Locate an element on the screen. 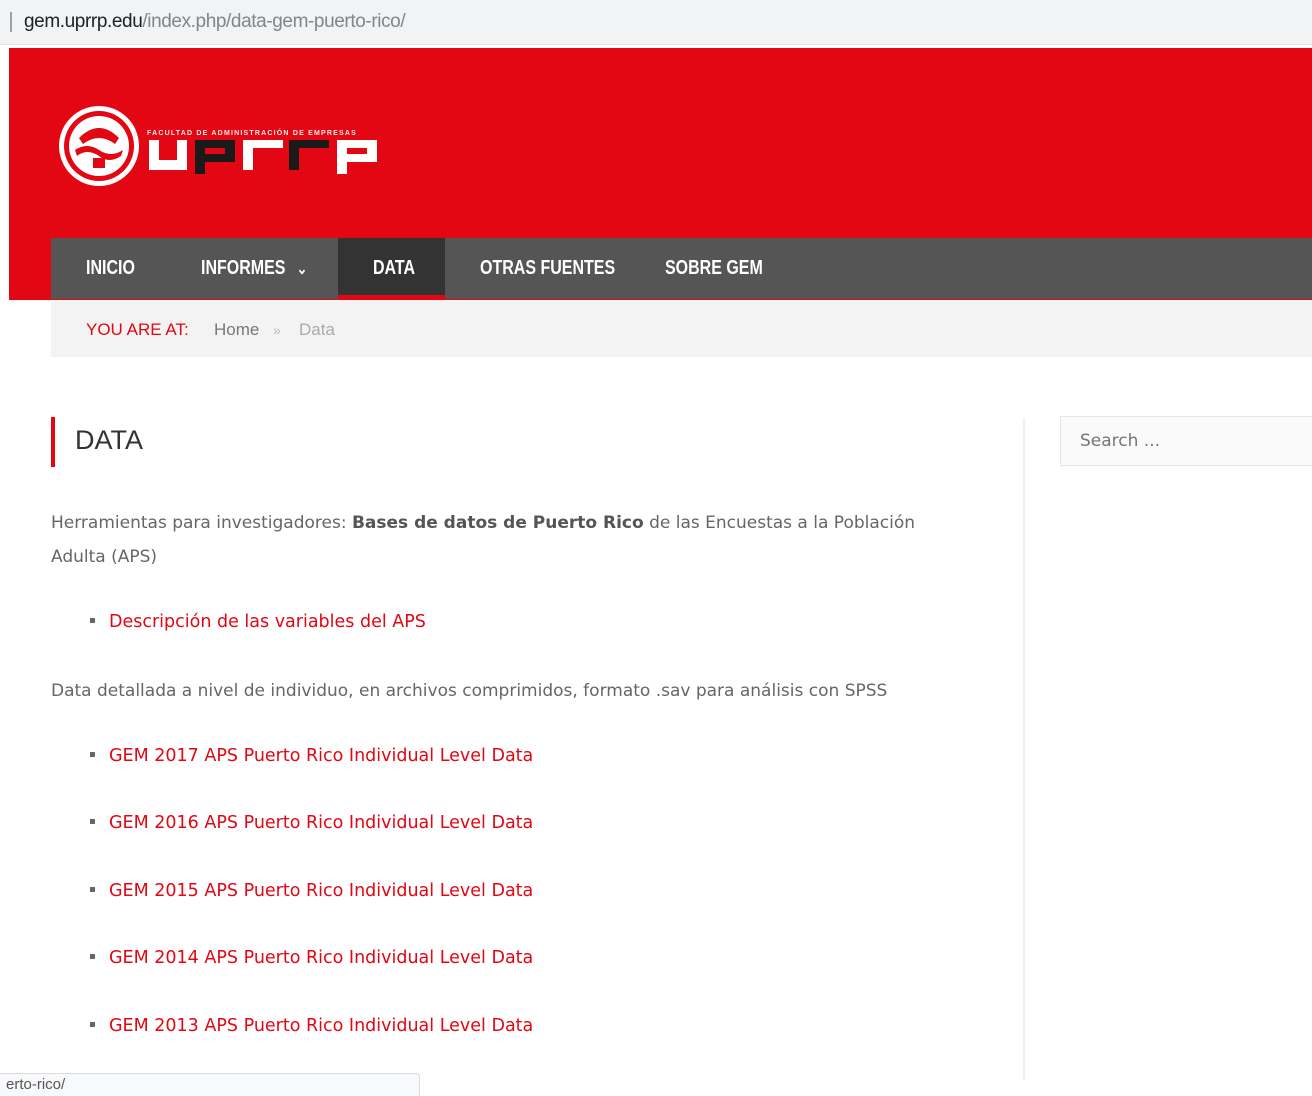 Image resolution: width=1312 pixels, height=1096 pixels. url-path: /index.php/data-gem-puerto-rico/ is located at coordinates (274, 21).